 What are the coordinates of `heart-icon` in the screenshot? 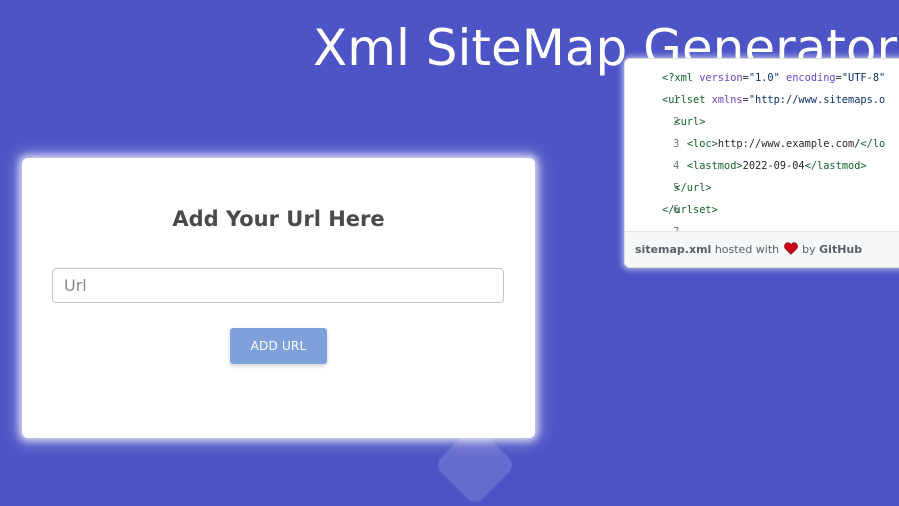 It's located at (790, 250).